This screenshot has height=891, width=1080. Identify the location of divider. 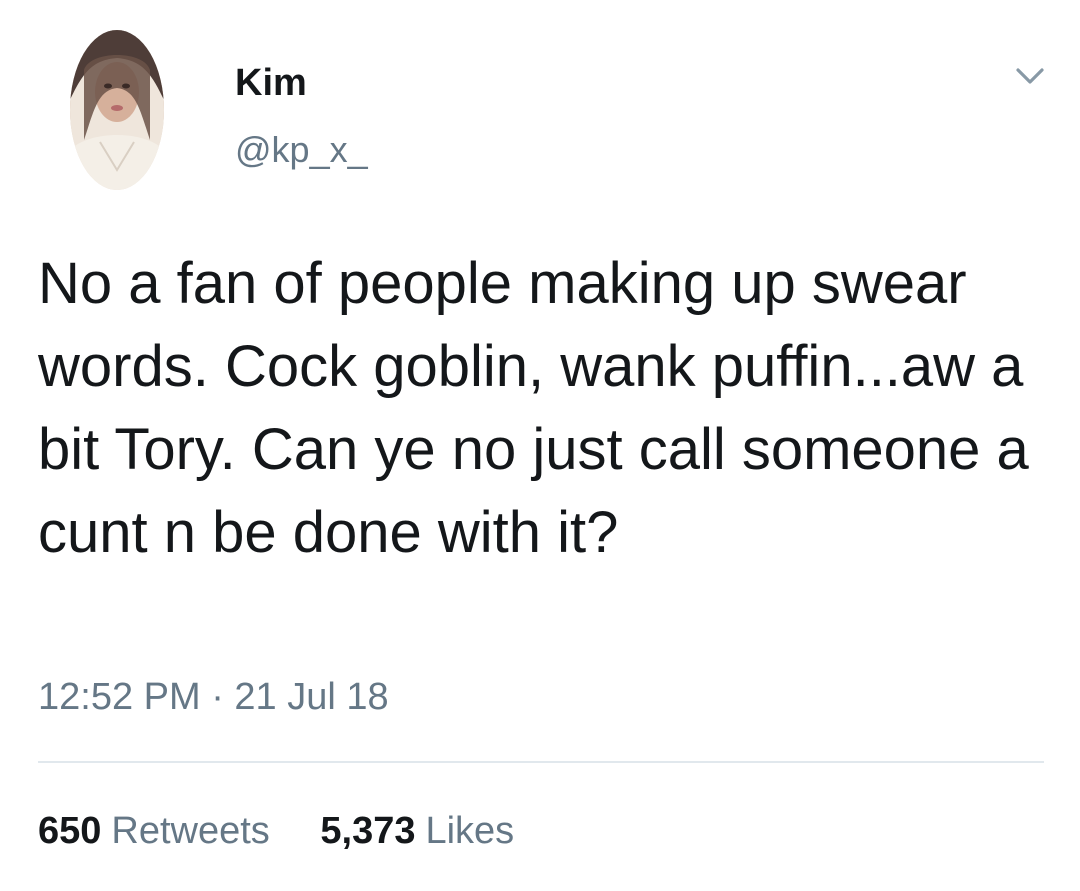
(541, 762).